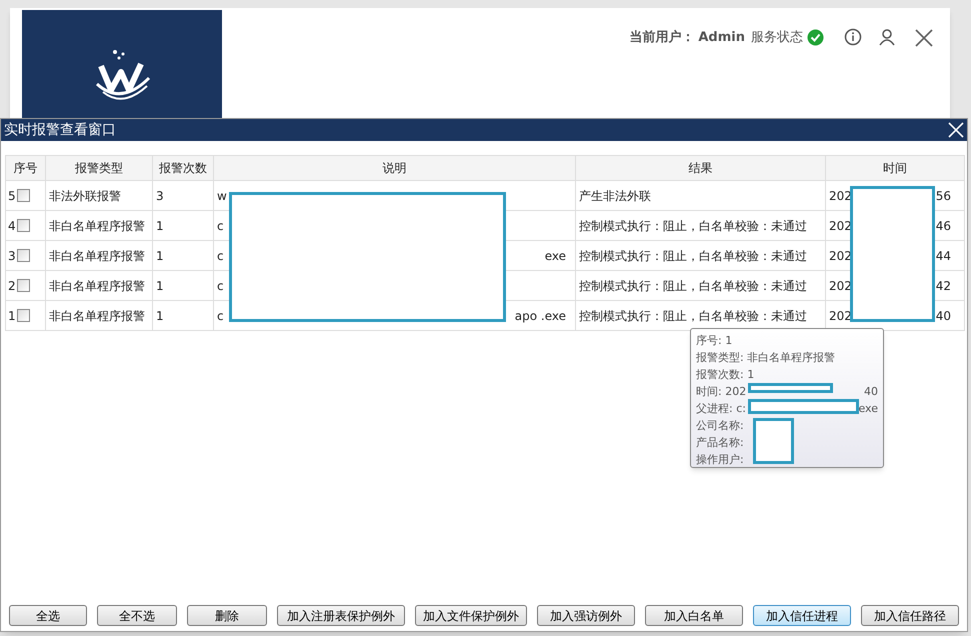 This screenshot has width=971, height=636. I want to click on tooltip-line: 操作用户:, so click(720, 460).